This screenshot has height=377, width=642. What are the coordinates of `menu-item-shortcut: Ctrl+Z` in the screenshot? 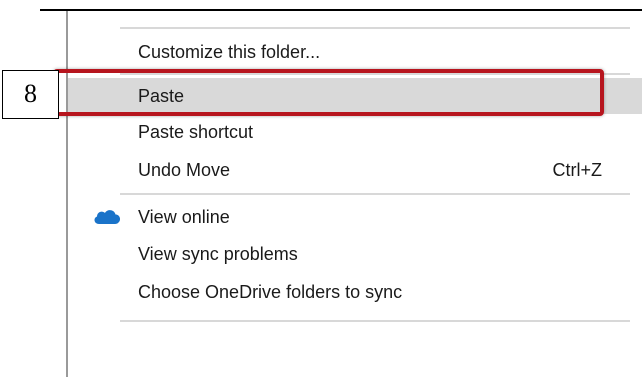 It's located at (577, 170).